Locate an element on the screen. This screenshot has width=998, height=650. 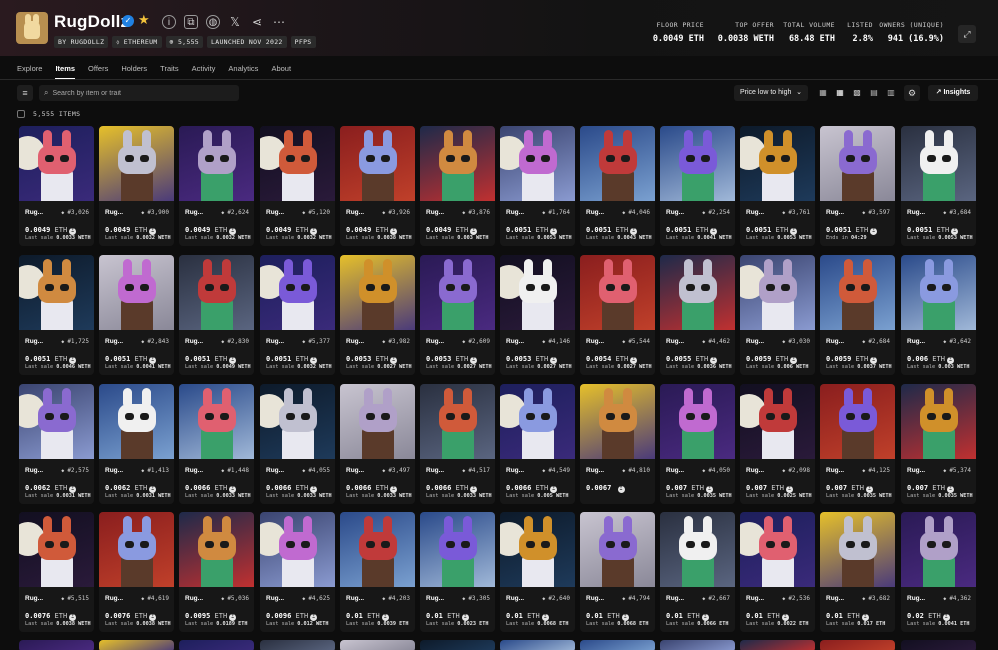
collection-chip: BY RUGDOLLZ is located at coordinates (81, 42).